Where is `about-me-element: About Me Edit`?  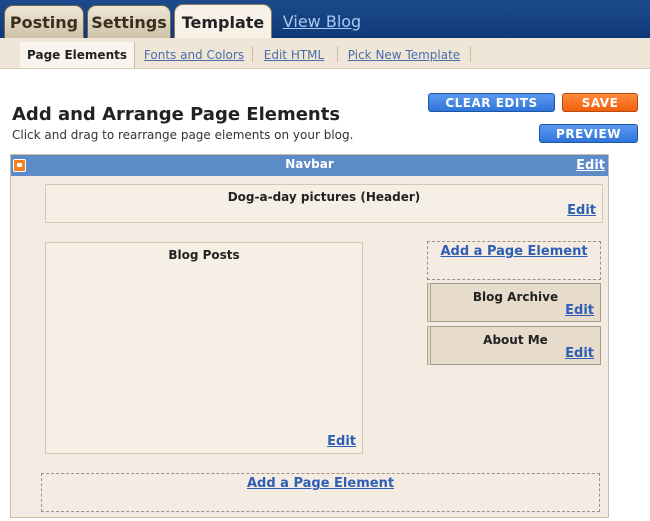 about-me-element: About Me Edit is located at coordinates (514, 345).